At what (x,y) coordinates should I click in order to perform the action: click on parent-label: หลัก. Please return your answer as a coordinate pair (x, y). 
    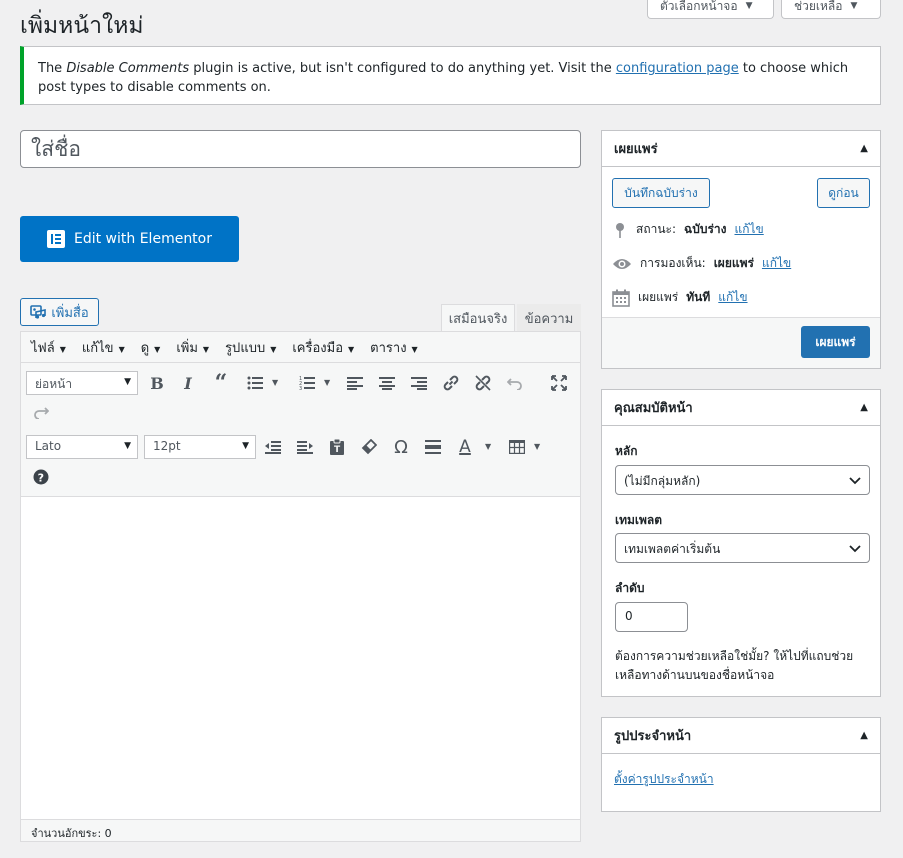
    Looking at the image, I should click on (626, 451).